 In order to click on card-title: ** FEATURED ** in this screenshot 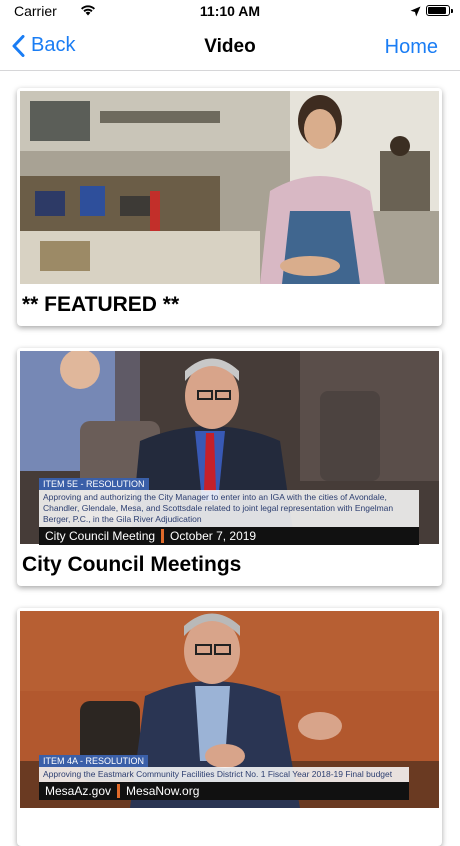, I will do `click(101, 304)`.